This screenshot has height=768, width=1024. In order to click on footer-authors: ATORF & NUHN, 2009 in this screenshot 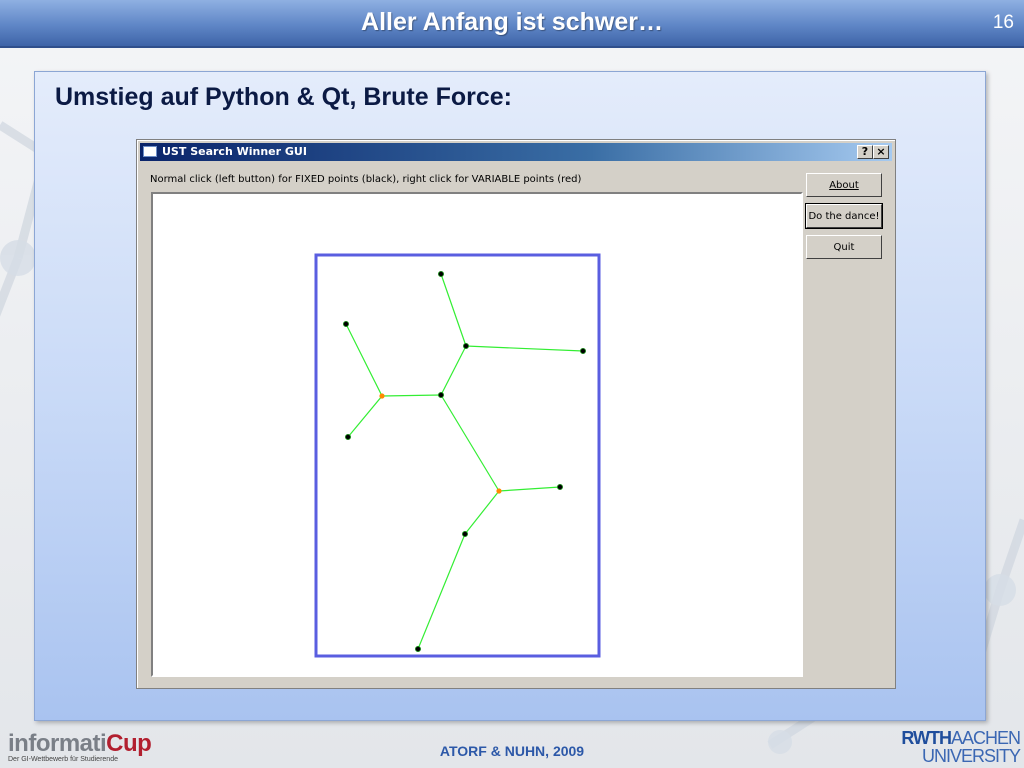, I will do `click(512, 751)`.